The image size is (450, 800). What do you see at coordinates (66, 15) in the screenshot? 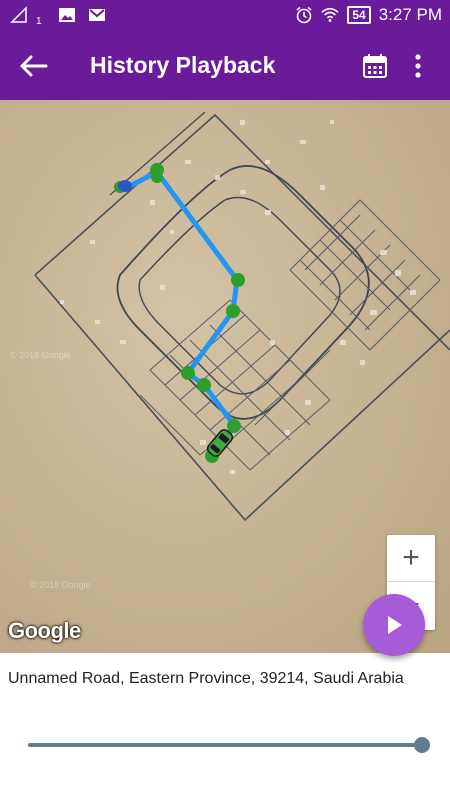
I see `gallery-icon` at bounding box center [66, 15].